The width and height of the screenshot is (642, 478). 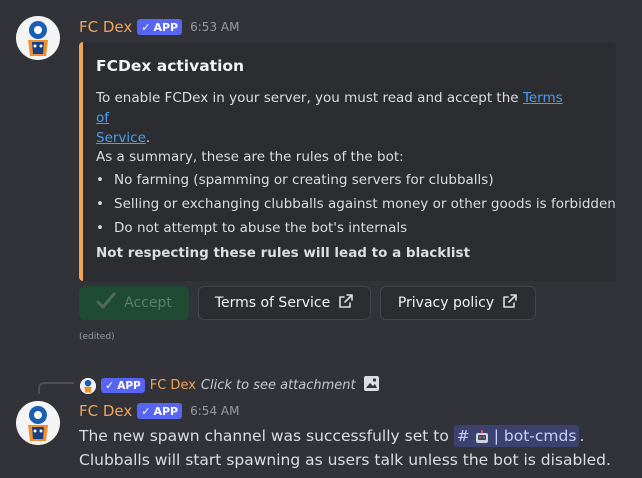 I want to click on checkmark-icon, so click(x=106, y=303).